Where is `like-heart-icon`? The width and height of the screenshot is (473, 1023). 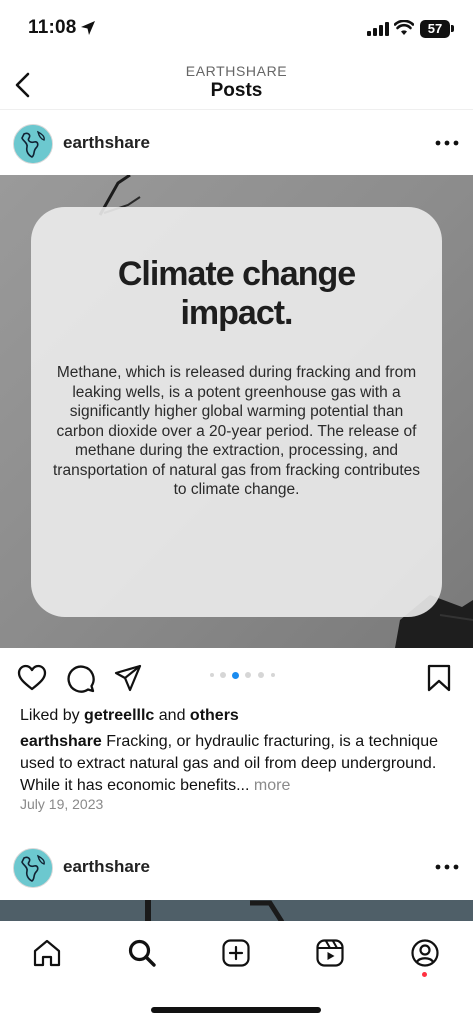 like-heart-icon is located at coordinates (32, 678).